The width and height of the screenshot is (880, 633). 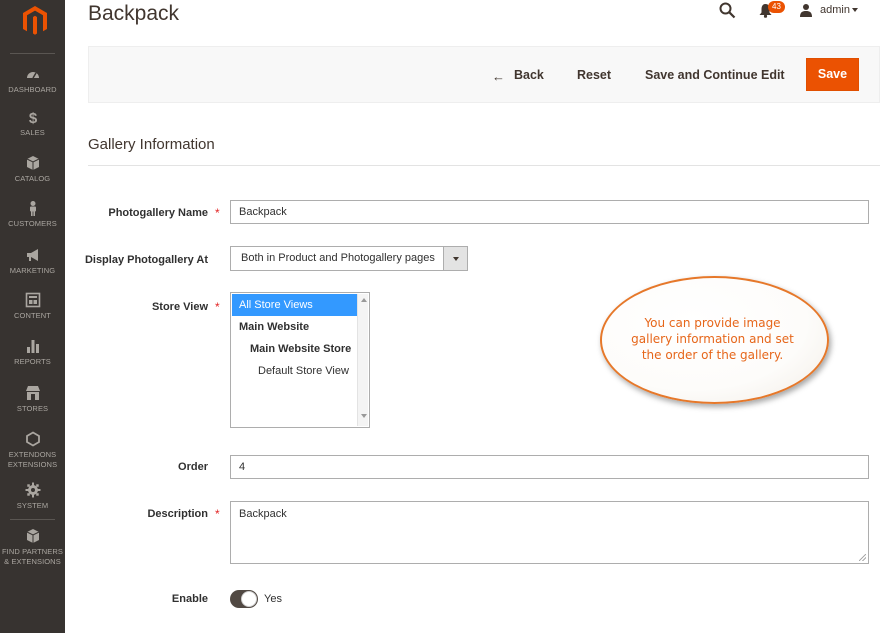 What do you see at coordinates (32, 439) in the screenshot?
I see `hexagon-icon` at bounding box center [32, 439].